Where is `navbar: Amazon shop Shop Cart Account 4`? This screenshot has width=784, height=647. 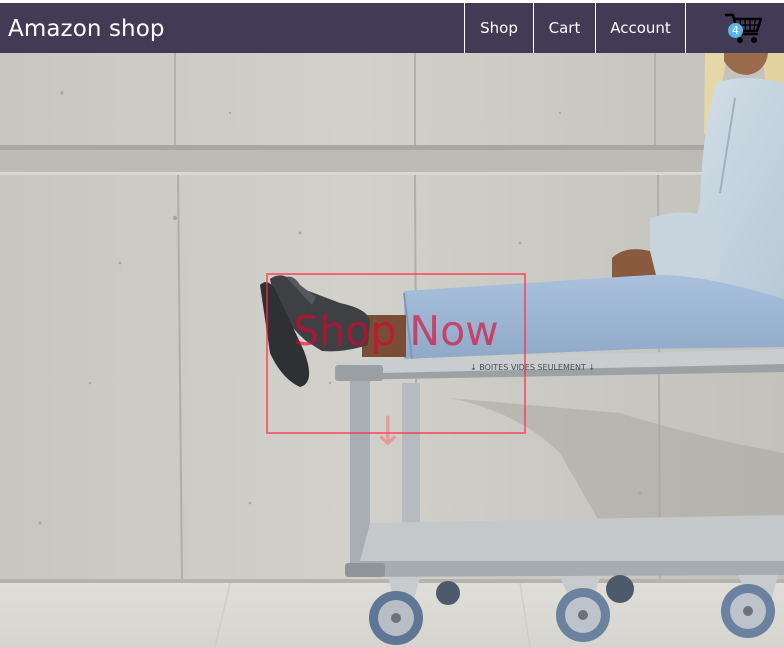 navbar: Amazon shop Shop Cart Account 4 is located at coordinates (392, 28).